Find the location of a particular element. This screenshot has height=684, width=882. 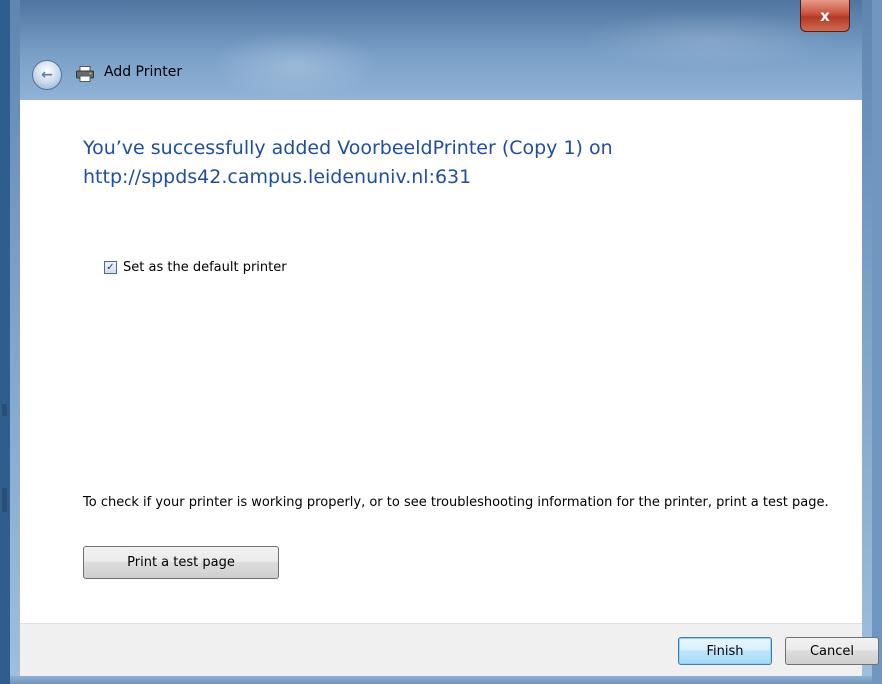

close-button: x is located at coordinates (825, 16).